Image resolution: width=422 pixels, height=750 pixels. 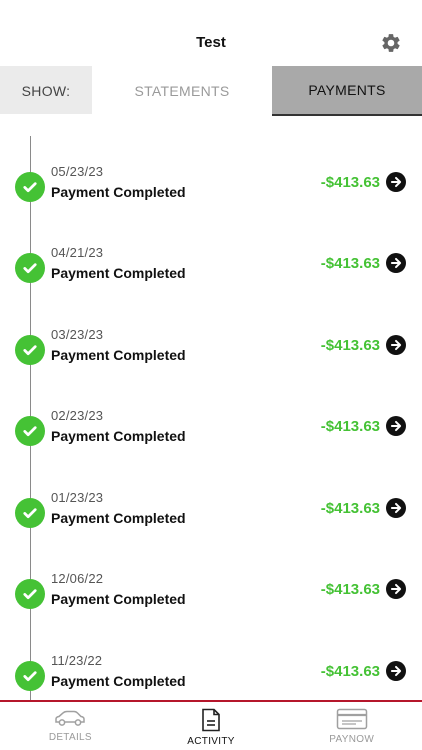 What do you see at coordinates (211, 353) in the screenshot?
I see `list-item: 03/23/23 Payment Completed -$413.63` at bounding box center [211, 353].